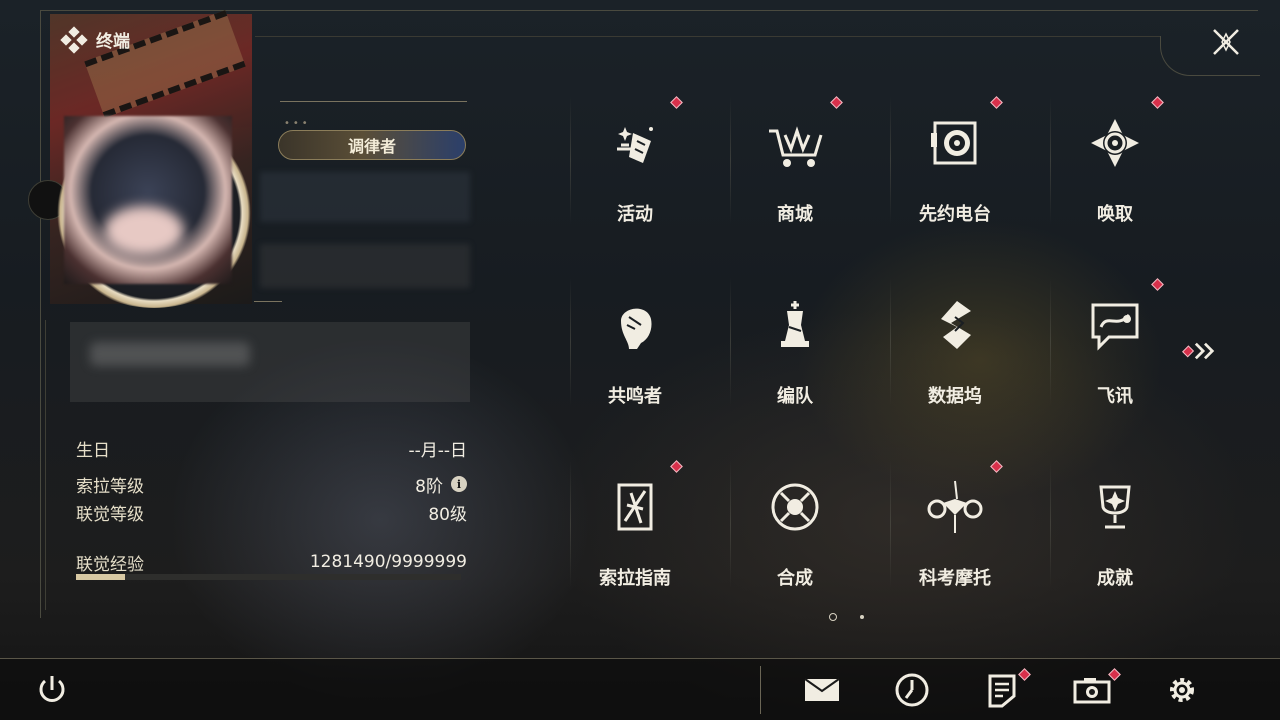  What do you see at coordinates (110, 564) in the screenshot?
I see `union-exp-label: 联觉经验` at bounding box center [110, 564].